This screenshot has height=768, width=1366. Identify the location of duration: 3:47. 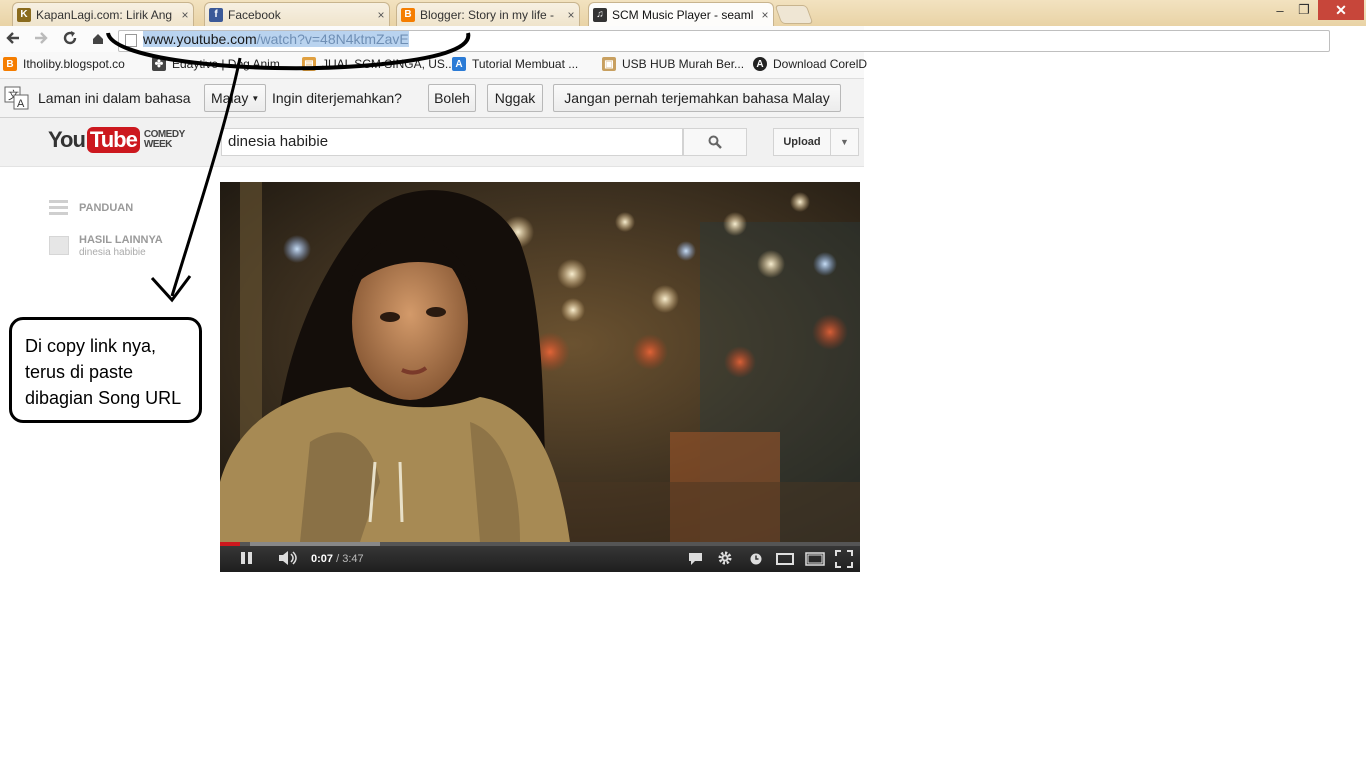
(353, 559).